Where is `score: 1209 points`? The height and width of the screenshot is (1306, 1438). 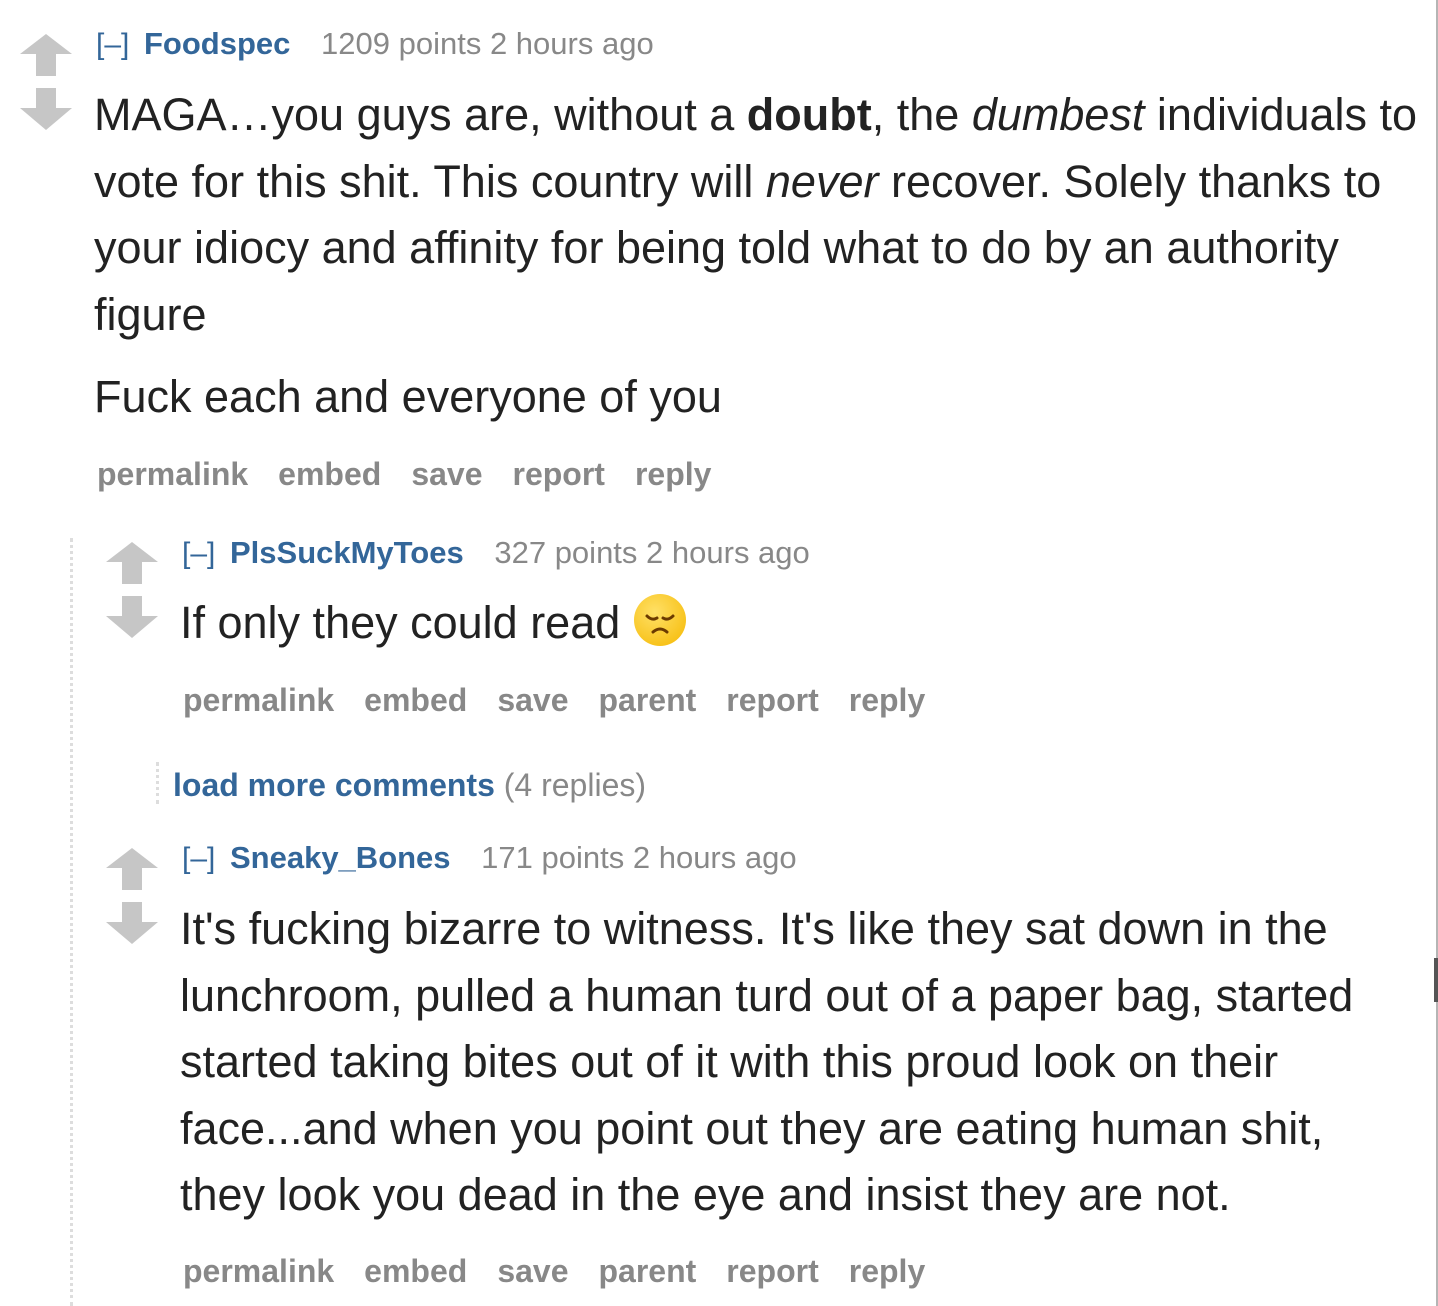 score: 1209 points is located at coordinates (401, 43).